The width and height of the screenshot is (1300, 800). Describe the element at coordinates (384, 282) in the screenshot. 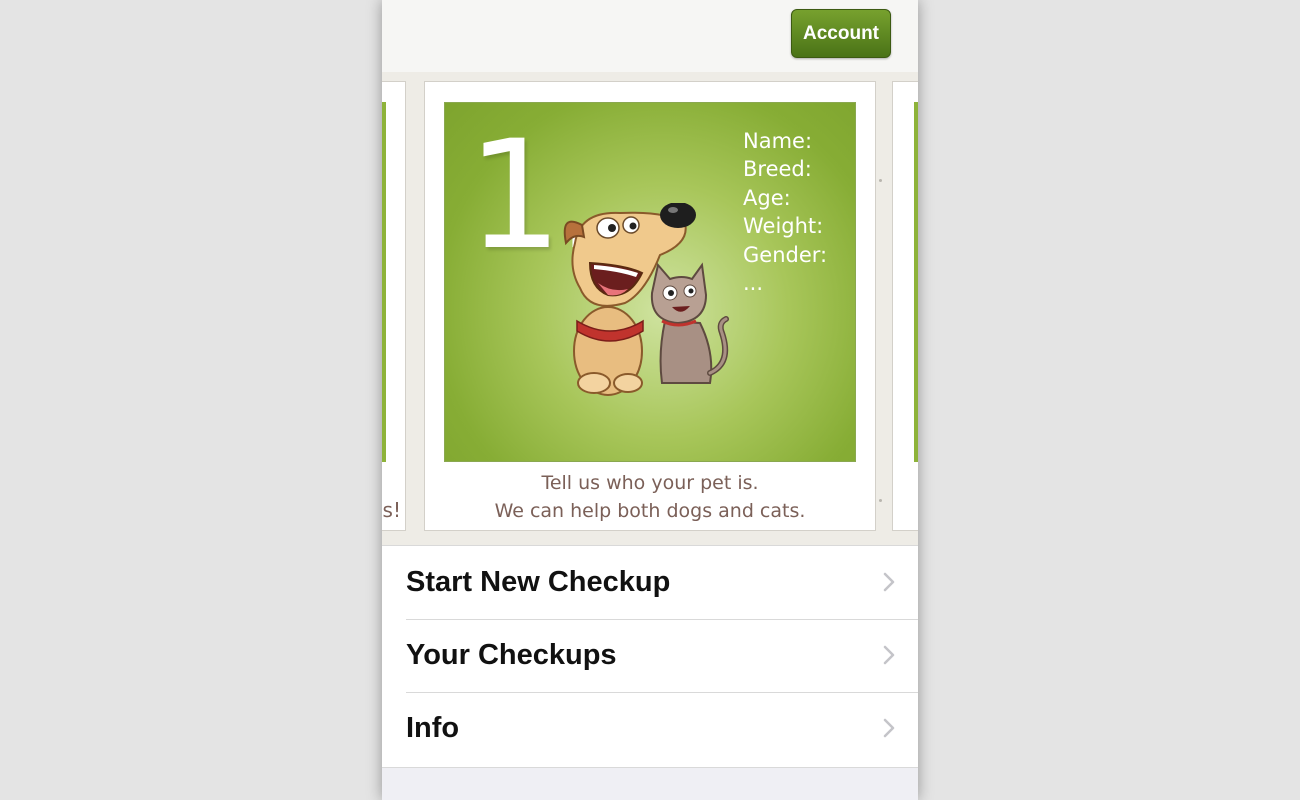

I see `previous-card-image` at that location.